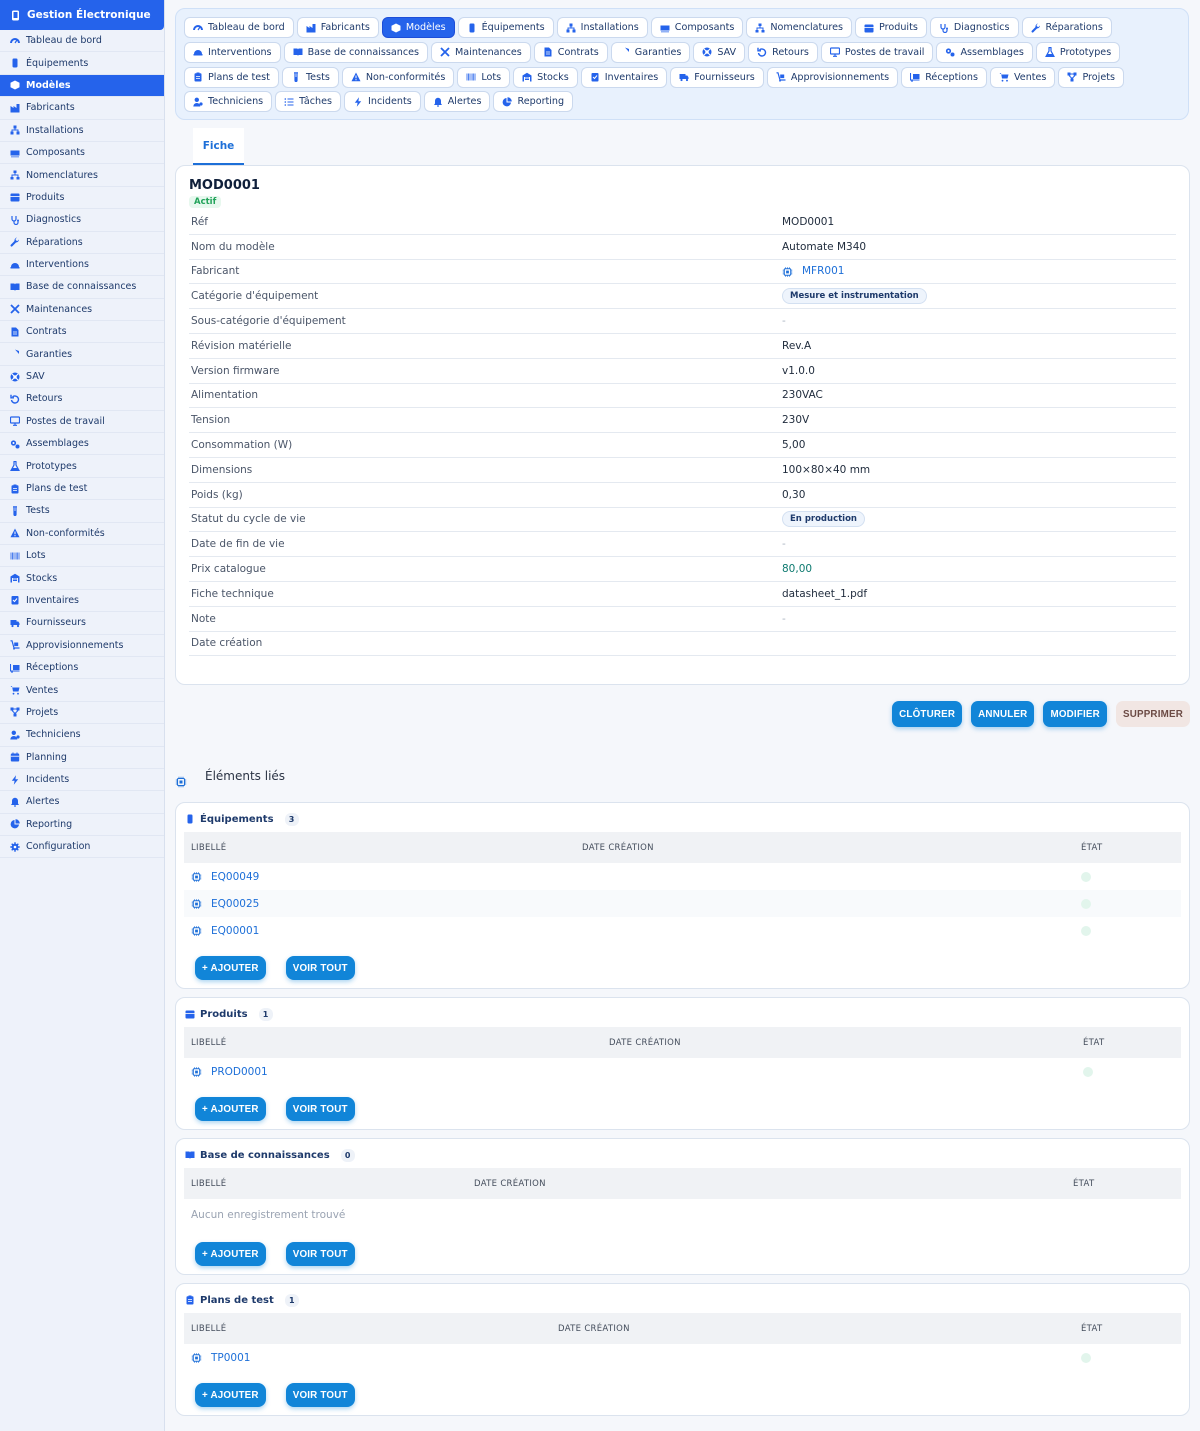 The height and width of the screenshot is (1431, 1200). What do you see at coordinates (505, 27) in the screenshot?
I see `module-tab-3: Équipements` at bounding box center [505, 27].